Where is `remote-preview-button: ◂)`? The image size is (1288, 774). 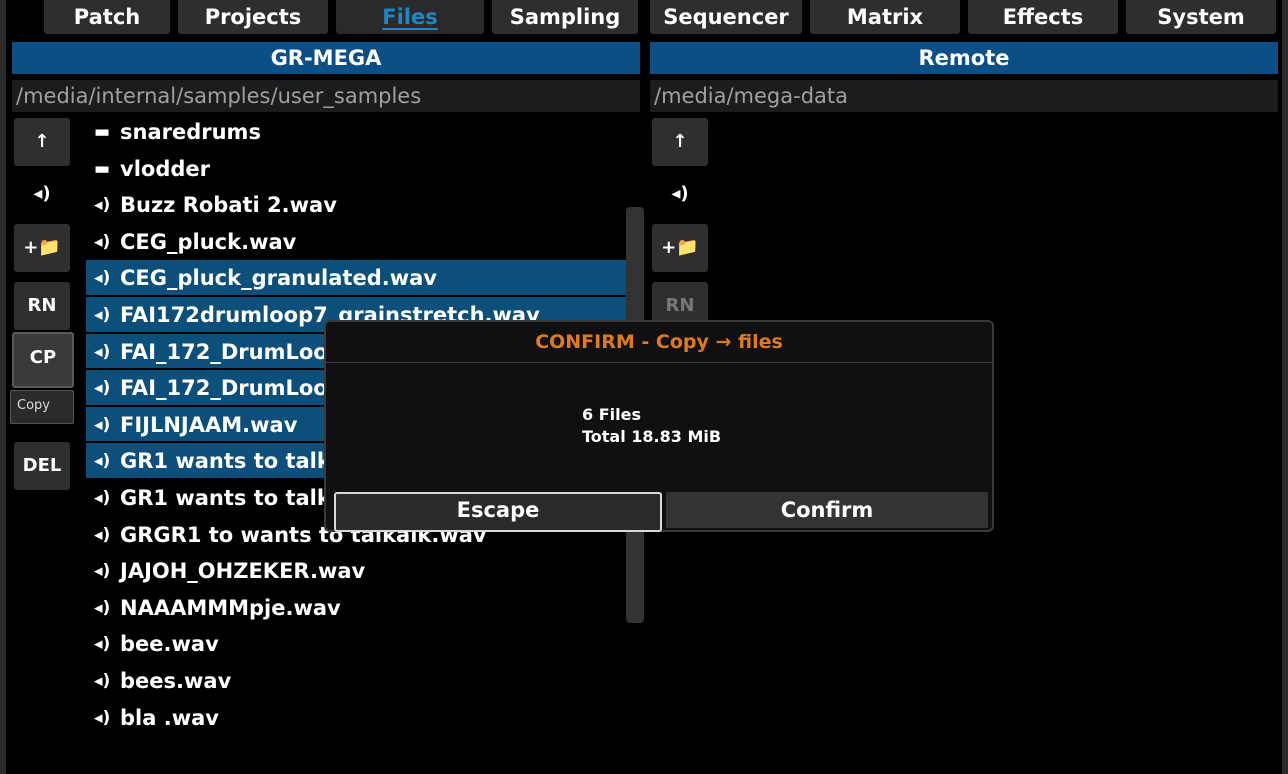 remote-preview-button: ◂) is located at coordinates (680, 194).